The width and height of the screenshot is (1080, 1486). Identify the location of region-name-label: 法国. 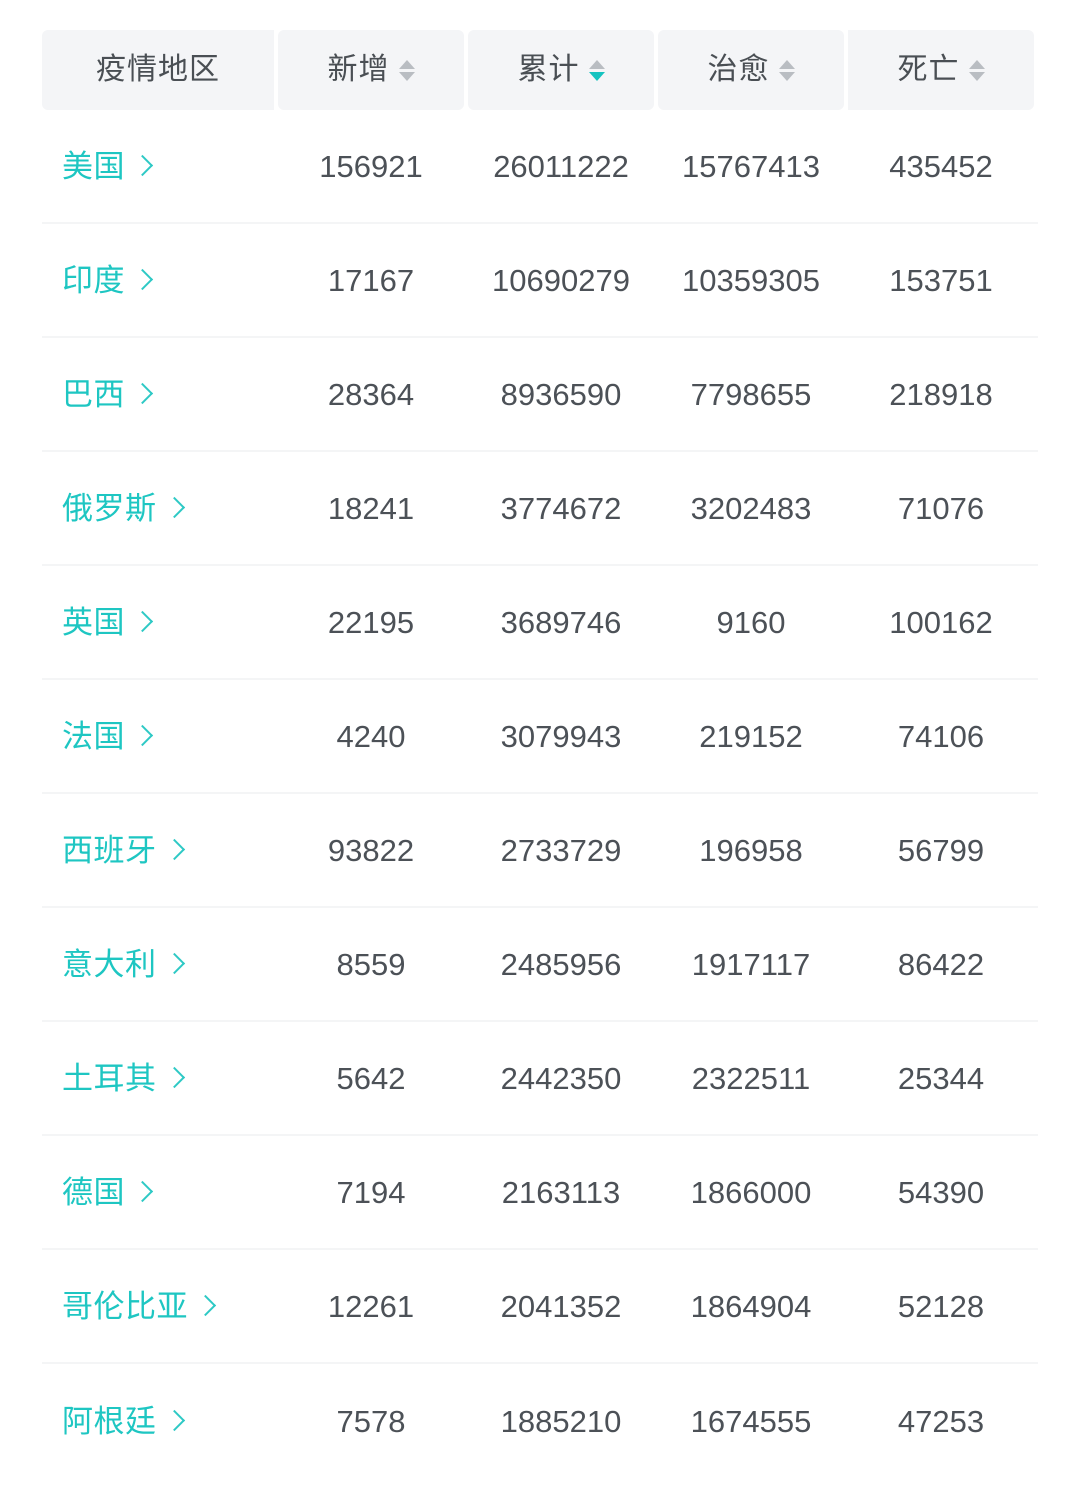
(93, 736).